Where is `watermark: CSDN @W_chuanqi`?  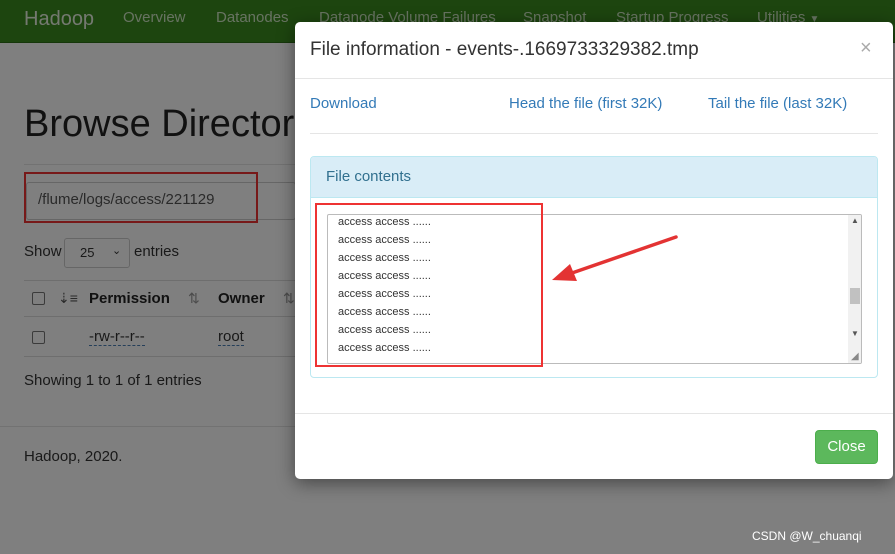 watermark: CSDN @W_chuanqi is located at coordinates (807, 536).